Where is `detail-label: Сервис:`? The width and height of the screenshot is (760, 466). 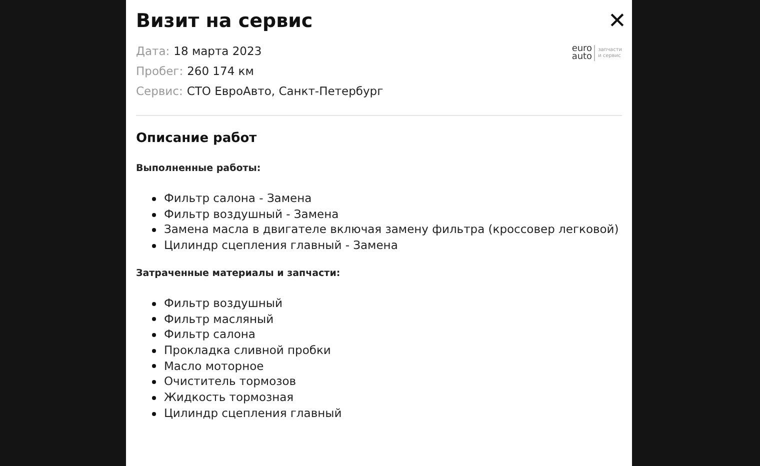
detail-label: Сервис: is located at coordinates (159, 91).